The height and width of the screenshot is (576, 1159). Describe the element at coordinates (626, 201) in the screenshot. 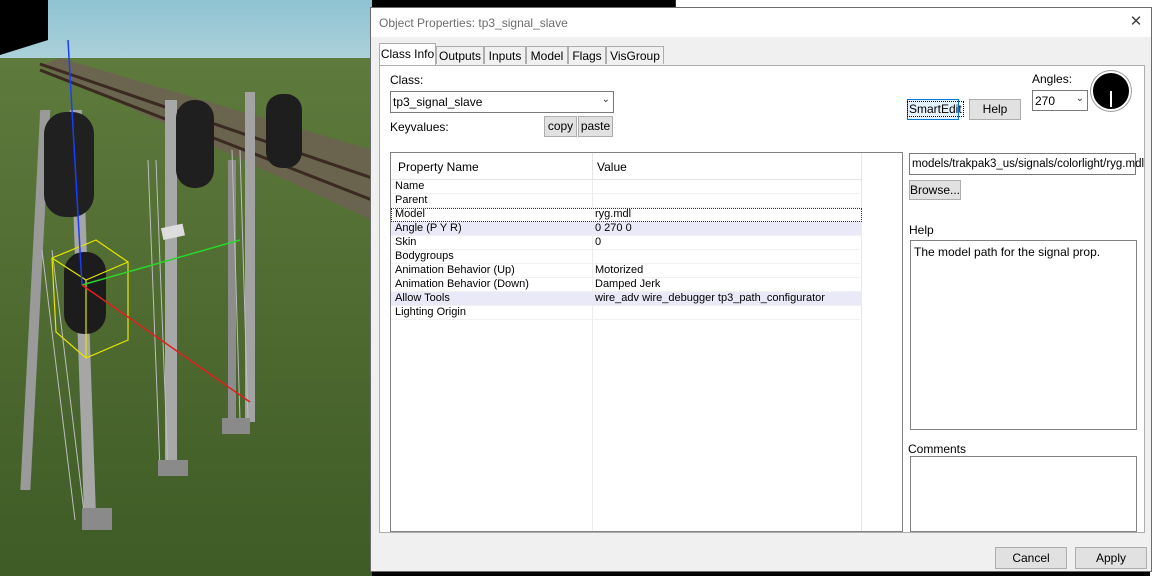

I see `table-row: Parent` at that location.